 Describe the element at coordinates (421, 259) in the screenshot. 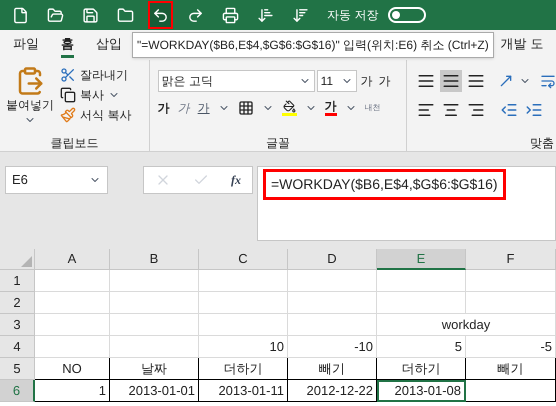

I see `column-header: E` at that location.